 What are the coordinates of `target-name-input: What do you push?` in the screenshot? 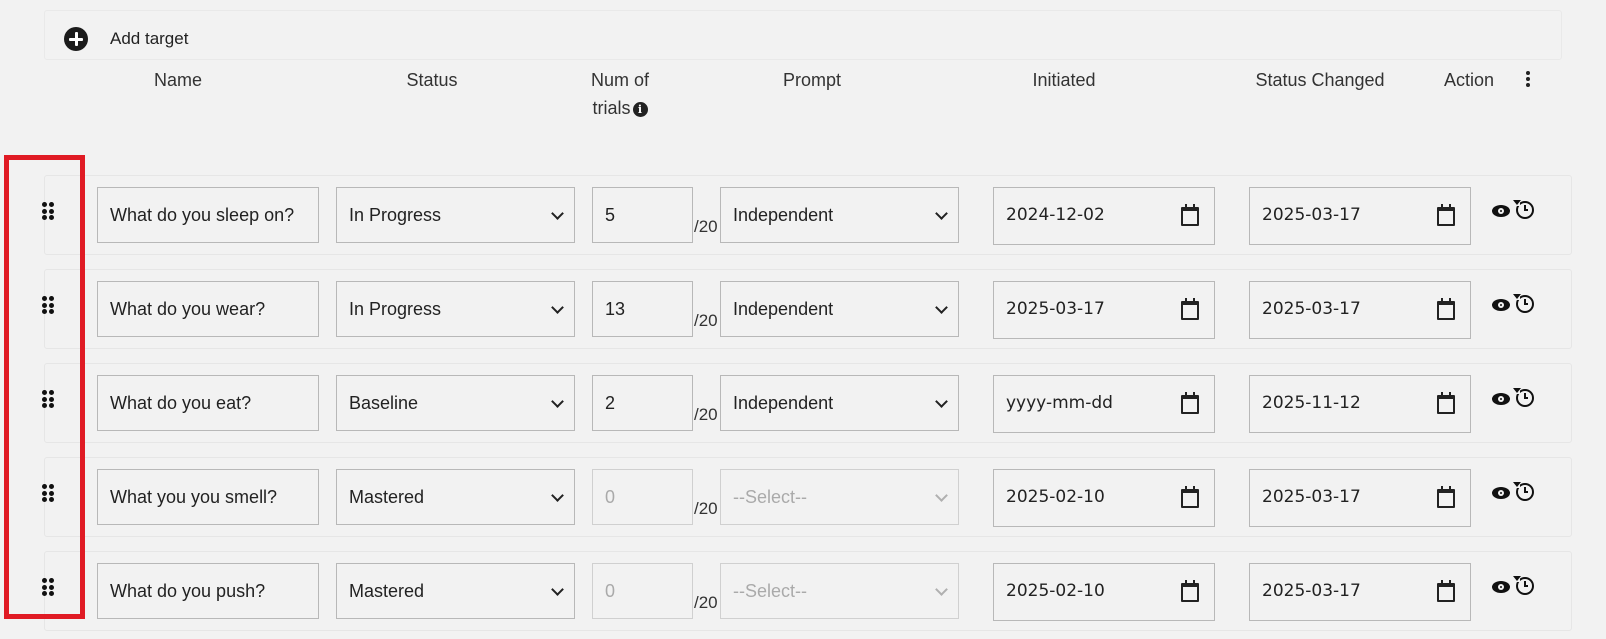 It's located at (208, 591).